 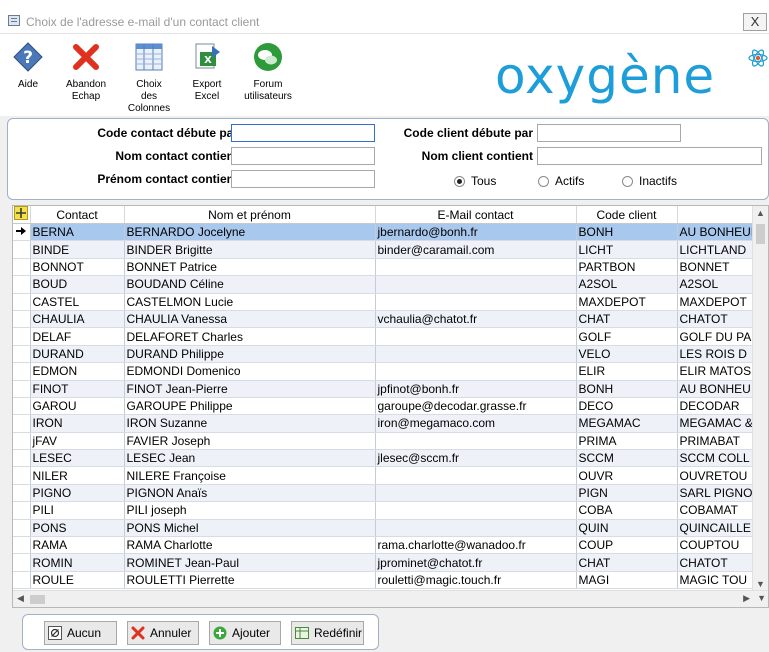 I want to click on table-row: DURAND DURAND Philippe VELO LES ROIS D, so click(x=383, y=354).